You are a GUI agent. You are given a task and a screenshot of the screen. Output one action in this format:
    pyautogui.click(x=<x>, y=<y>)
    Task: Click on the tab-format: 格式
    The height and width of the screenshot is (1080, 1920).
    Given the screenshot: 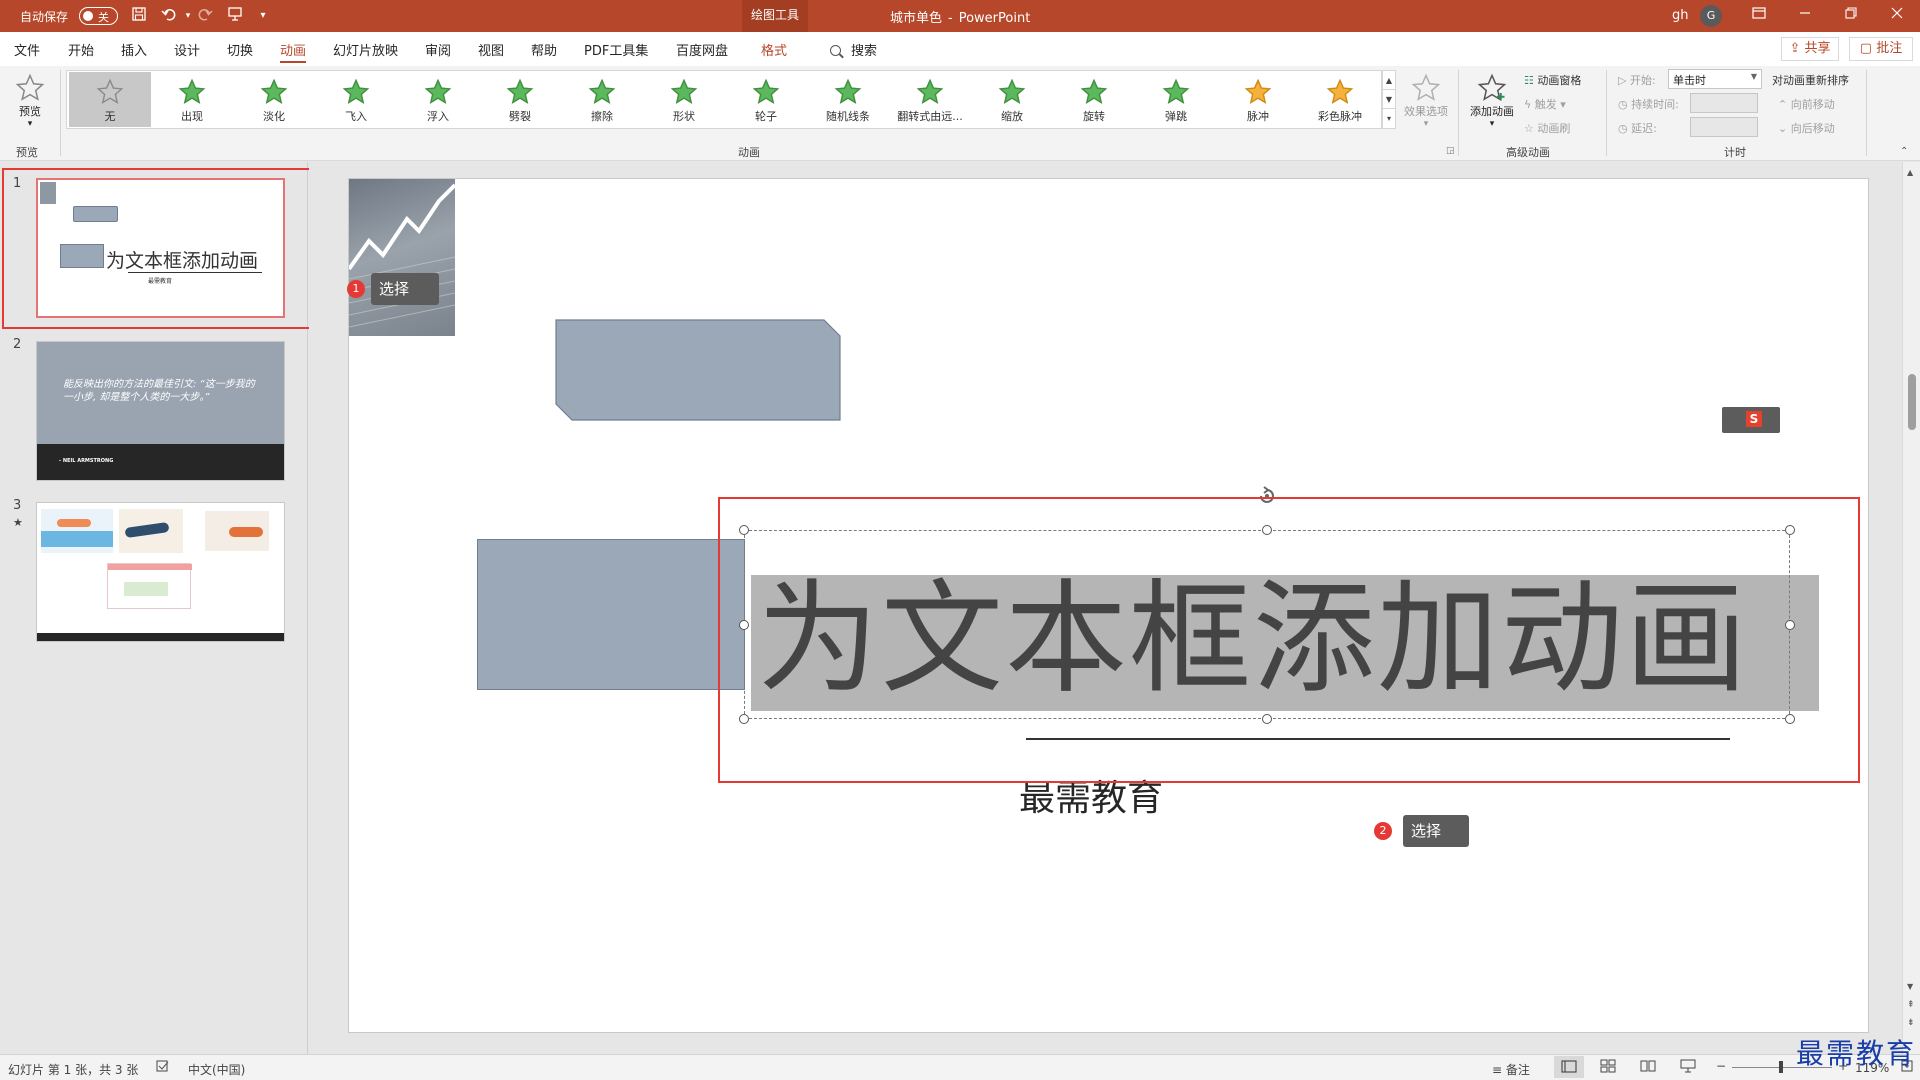 What is the action you would take?
    pyautogui.click(x=774, y=49)
    